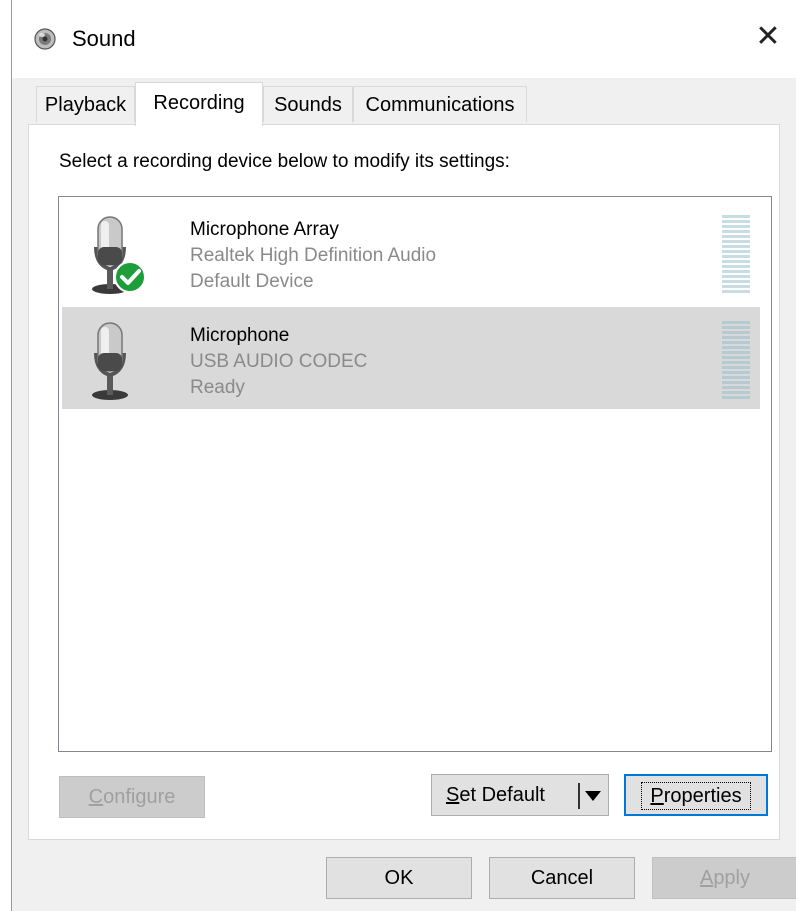 The height and width of the screenshot is (911, 796). What do you see at coordinates (96, 797) in the screenshot?
I see `configure-accel: C` at bounding box center [96, 797].